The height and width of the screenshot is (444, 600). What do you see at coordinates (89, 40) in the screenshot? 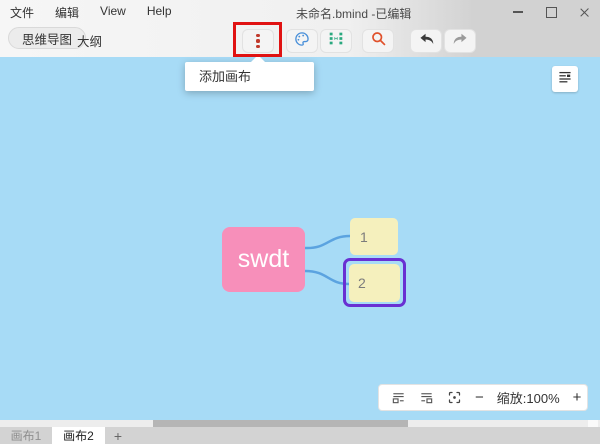
I see `tab-outline: 大纲` at bounding box center [89, 40].